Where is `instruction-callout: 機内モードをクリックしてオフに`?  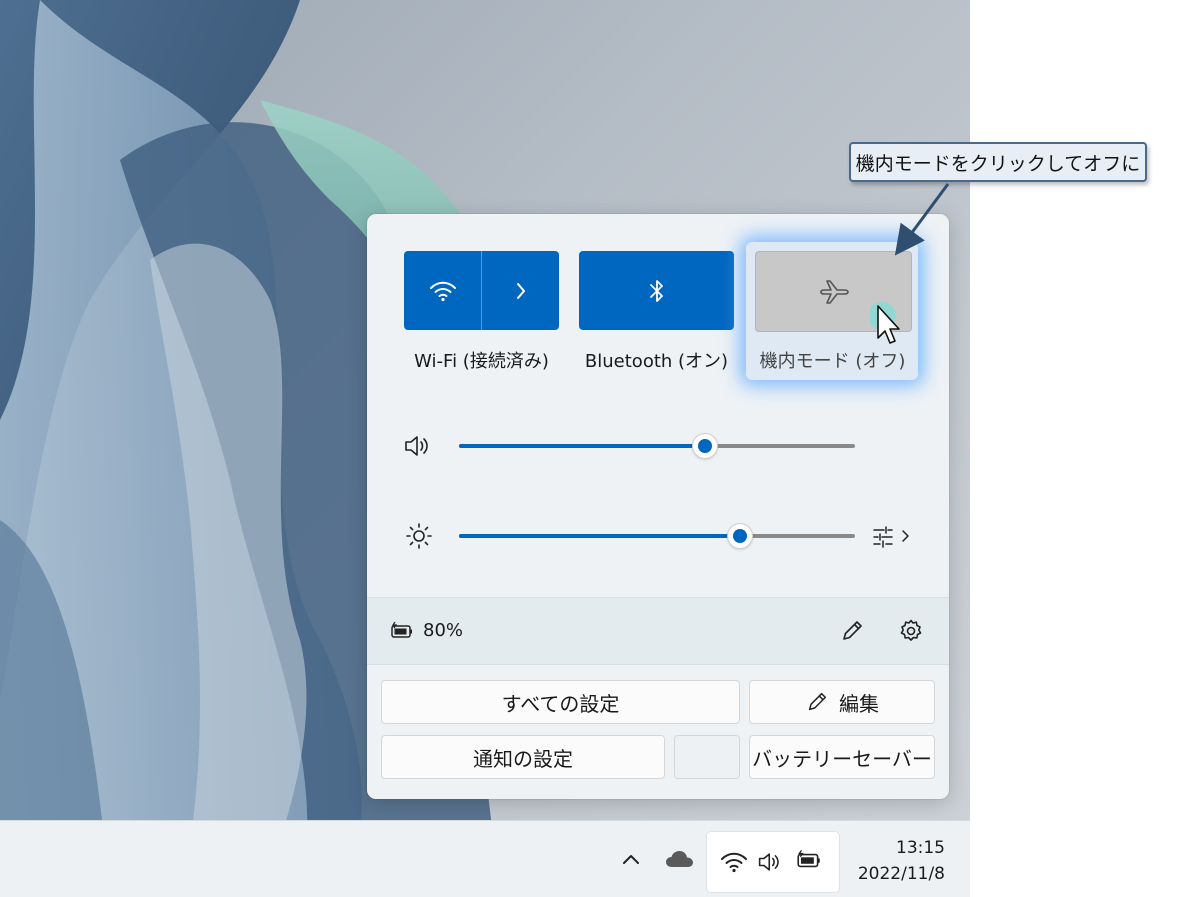
instruction-callout: 機内モードをクリックしてオフに is located at coordinates (998, 162).